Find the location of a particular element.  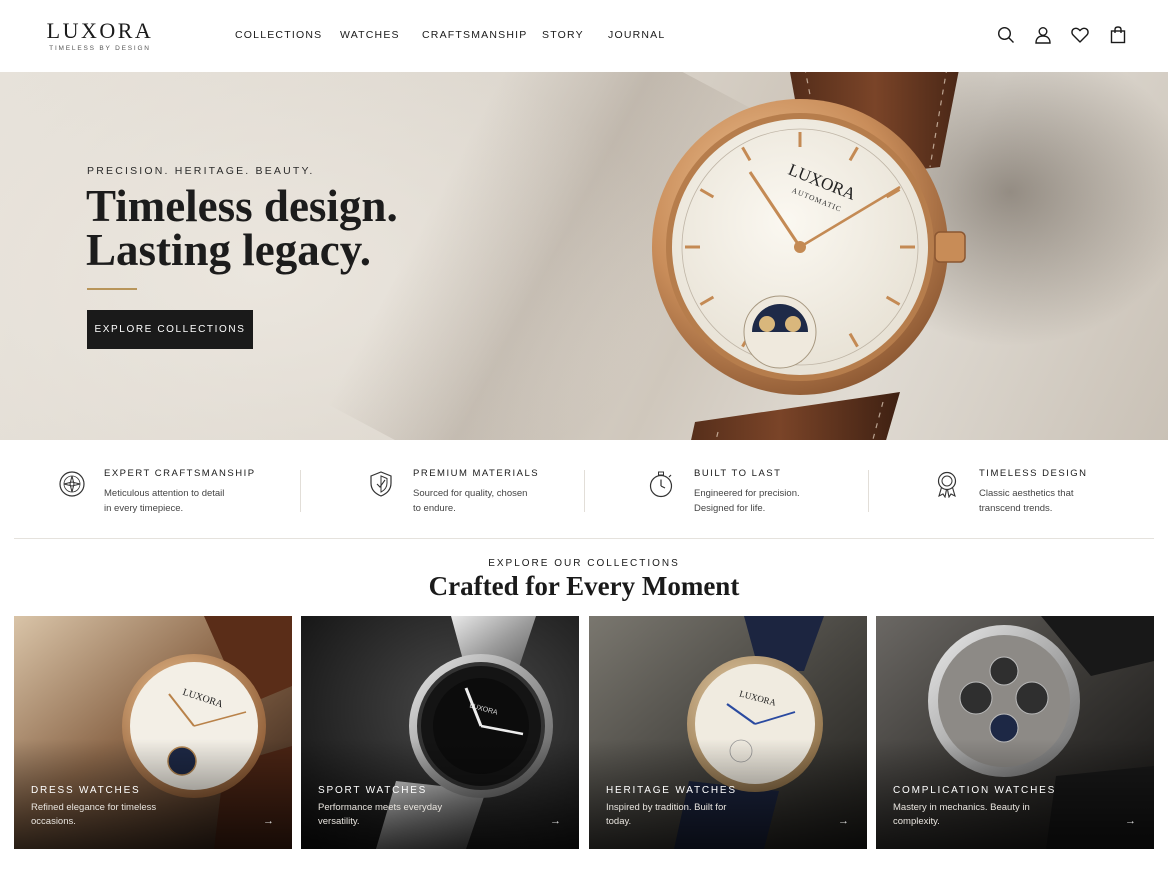

feature-title: EXPERT CRAFTSMANSHIP is located at coordinates (180, 473).